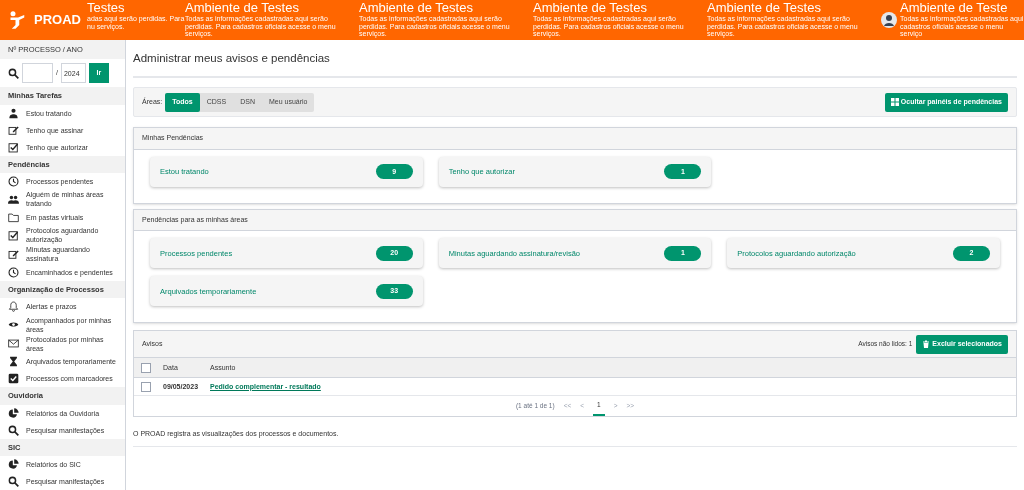  Describe the element at coordinates (926, 344) in the screenshot. I see `trash-icon` at that location.